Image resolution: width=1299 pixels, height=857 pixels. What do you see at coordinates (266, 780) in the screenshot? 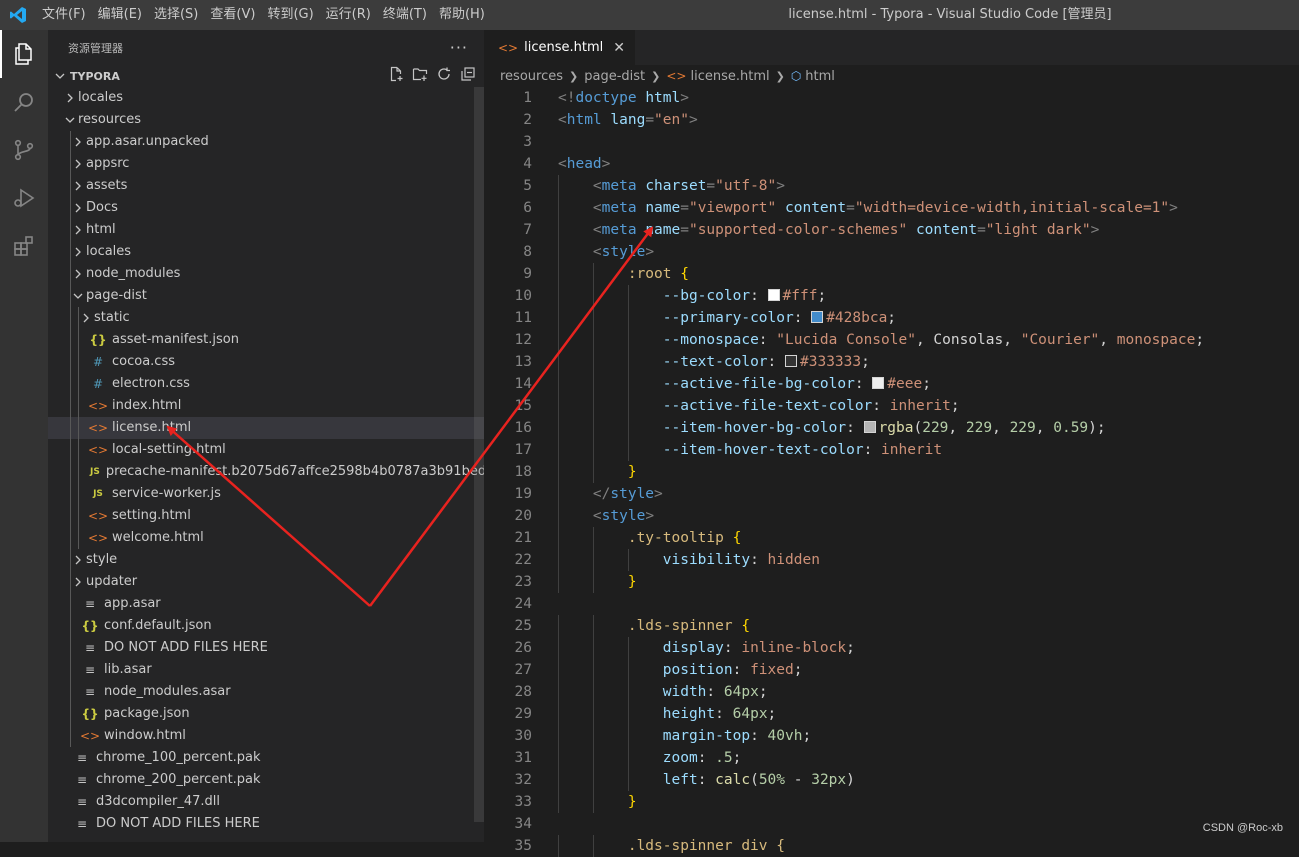
I see `tree-file: ≡ chrome_200_percent.pak` at bounding box center [266, 780].